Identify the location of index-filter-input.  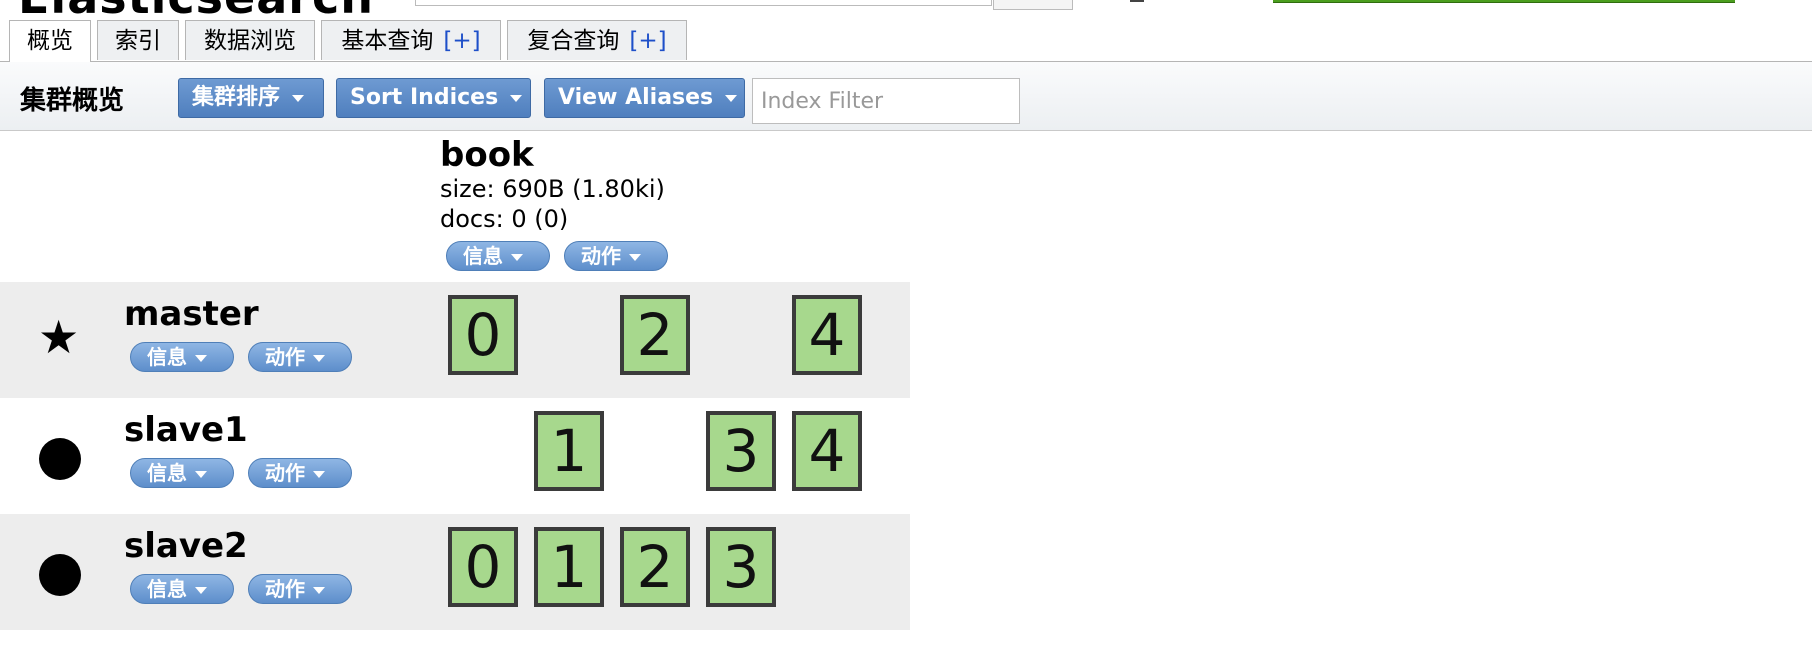
(886, 101).